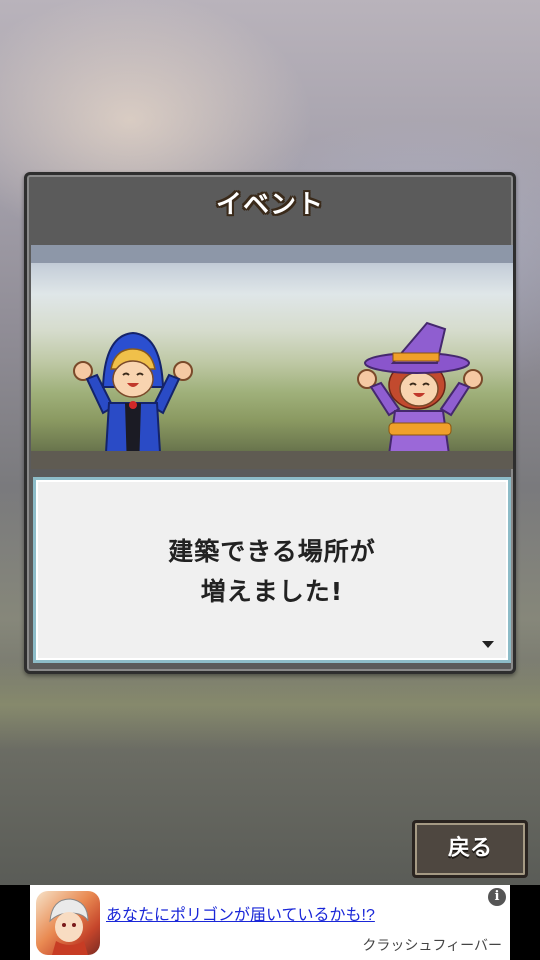  What do you see at coordinates (432, 945) in the screenshot?
I see `ad-advertiser: クラッシュフィーバー` at bounding box center [432, 945].